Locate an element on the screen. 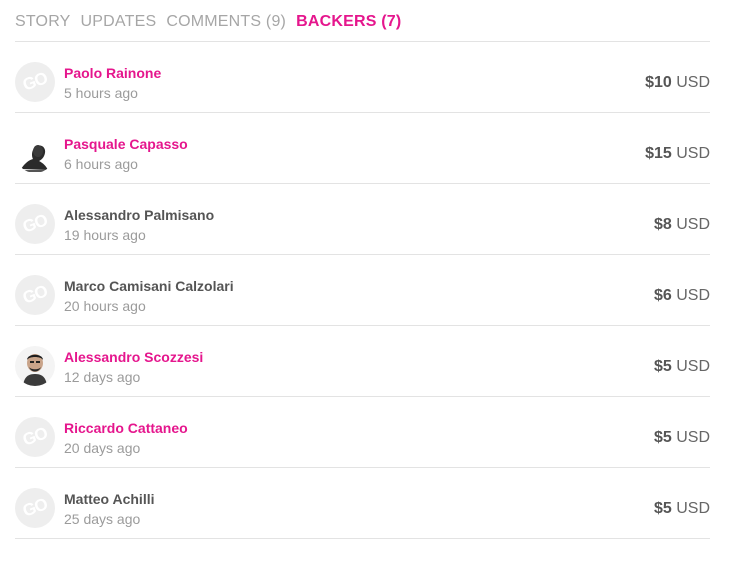 This screenshot has width=733, height=561. backer-name: Matteo Achilli is located at coordinates (109, 499).